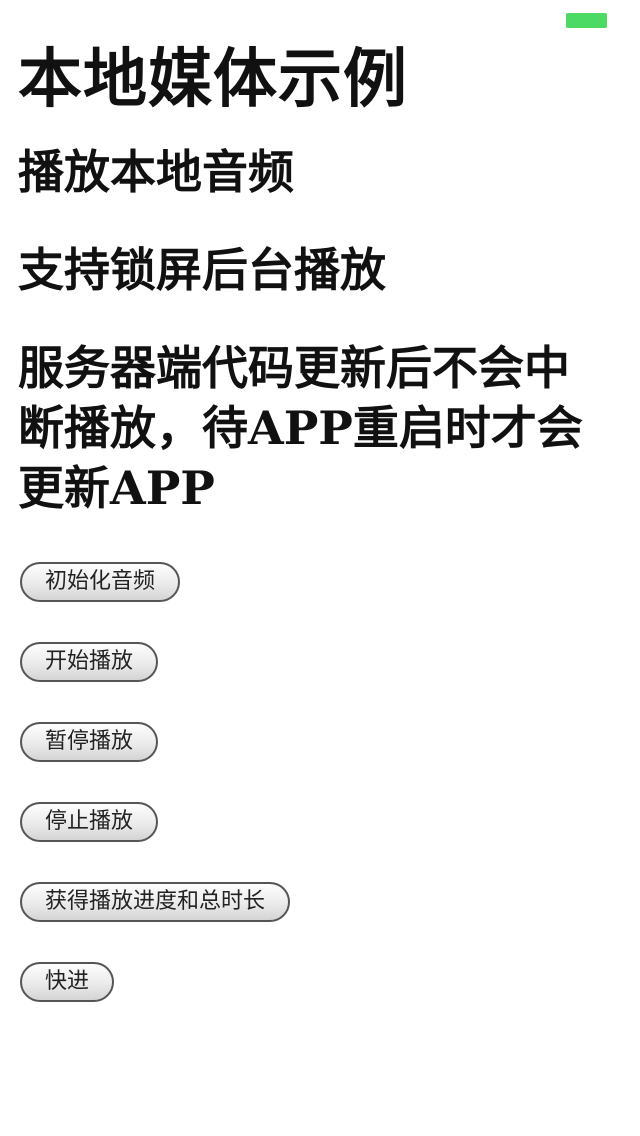 Image resolution: width=640 pixels, height=1136 pixels. What do you see at coordinates (586, 20) in the screenshot?
I see `battery-indicator` at bounding box center [586, 20].